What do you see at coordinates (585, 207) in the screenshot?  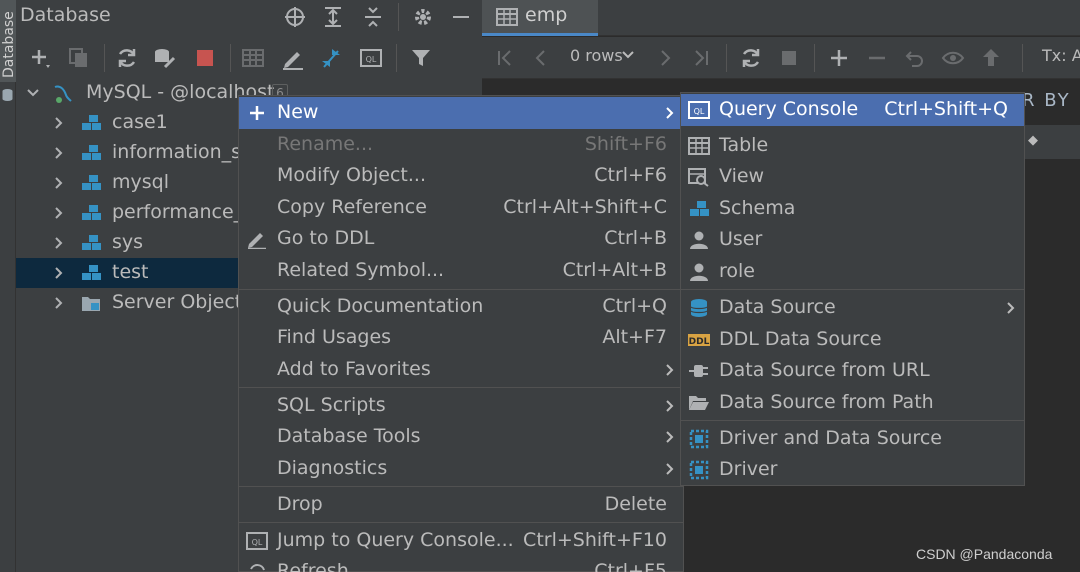 I see `menu-item-shortcut: Ctrl+Alt+Shift+C` at bounding box center [585, 207].